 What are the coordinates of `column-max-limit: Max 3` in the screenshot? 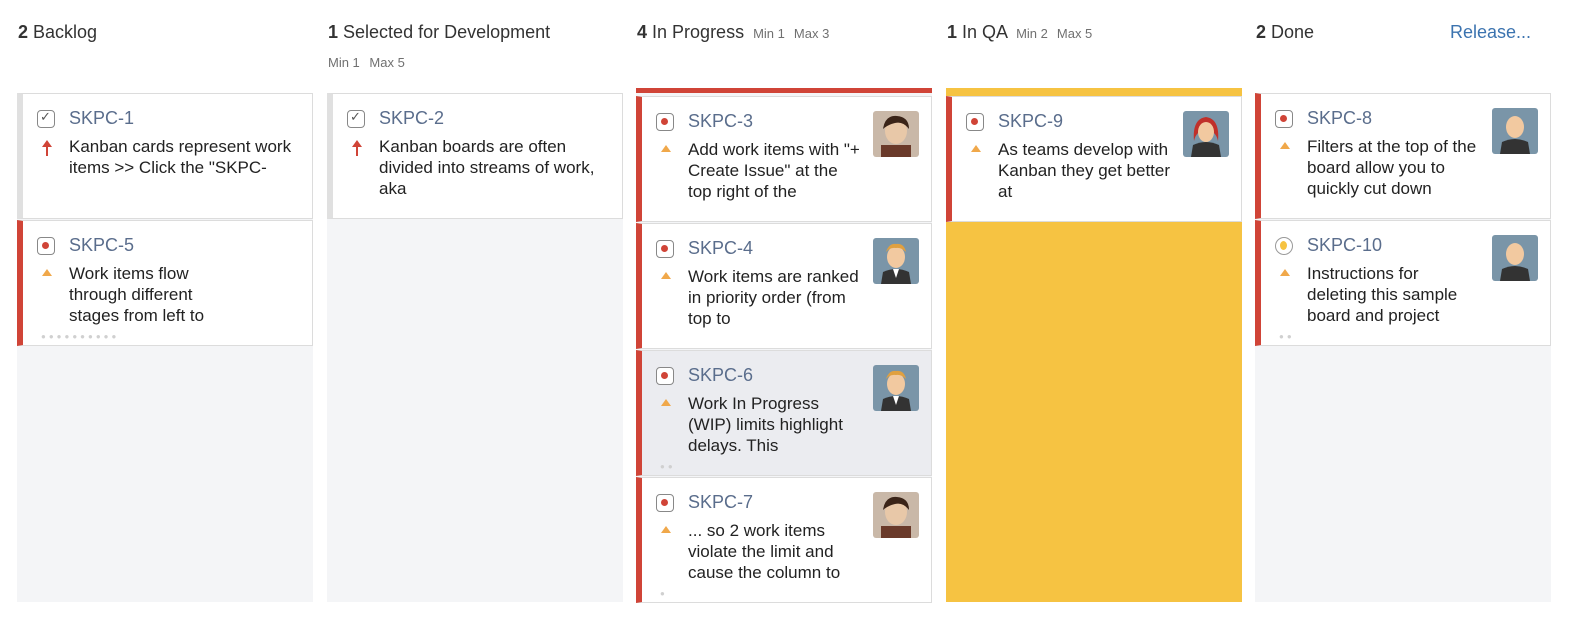 It's located at (811, 33).